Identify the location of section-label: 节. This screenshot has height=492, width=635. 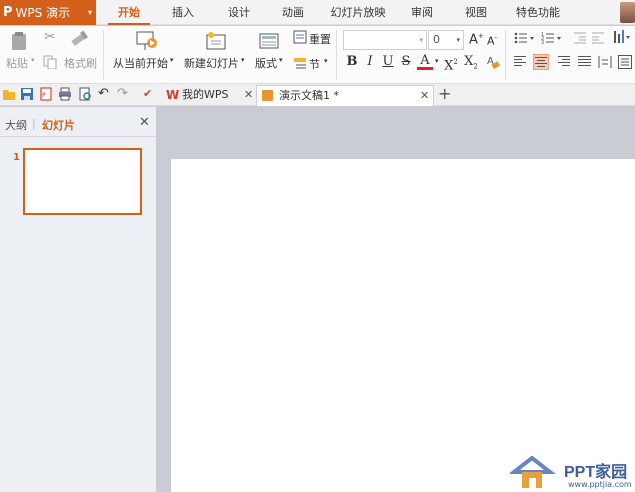
(314, 64).